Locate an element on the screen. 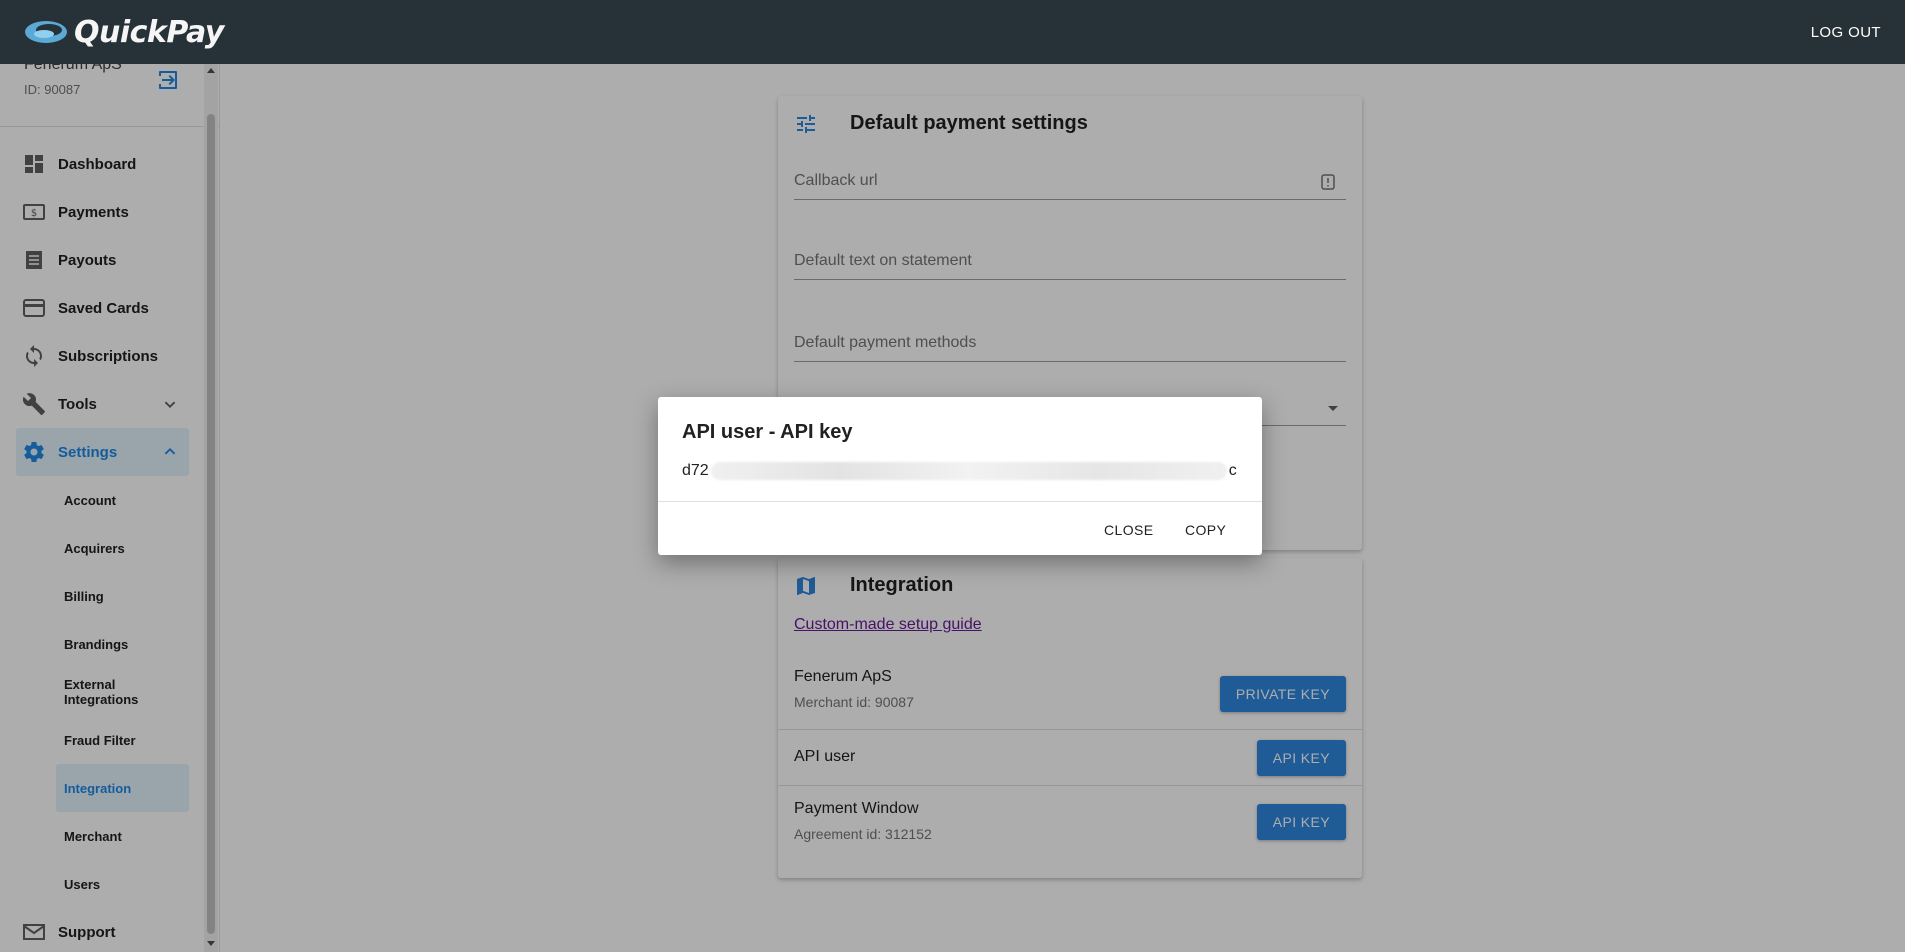  api-key-dialog: API user - API key d72 c CLOSE COPY is located at coordinates (960, 476).